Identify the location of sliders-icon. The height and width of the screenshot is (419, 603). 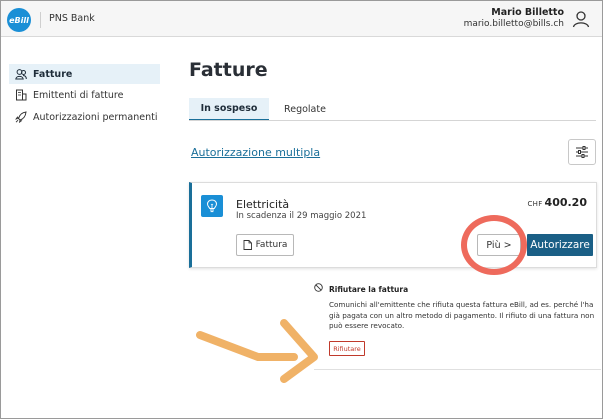
(582, 152).